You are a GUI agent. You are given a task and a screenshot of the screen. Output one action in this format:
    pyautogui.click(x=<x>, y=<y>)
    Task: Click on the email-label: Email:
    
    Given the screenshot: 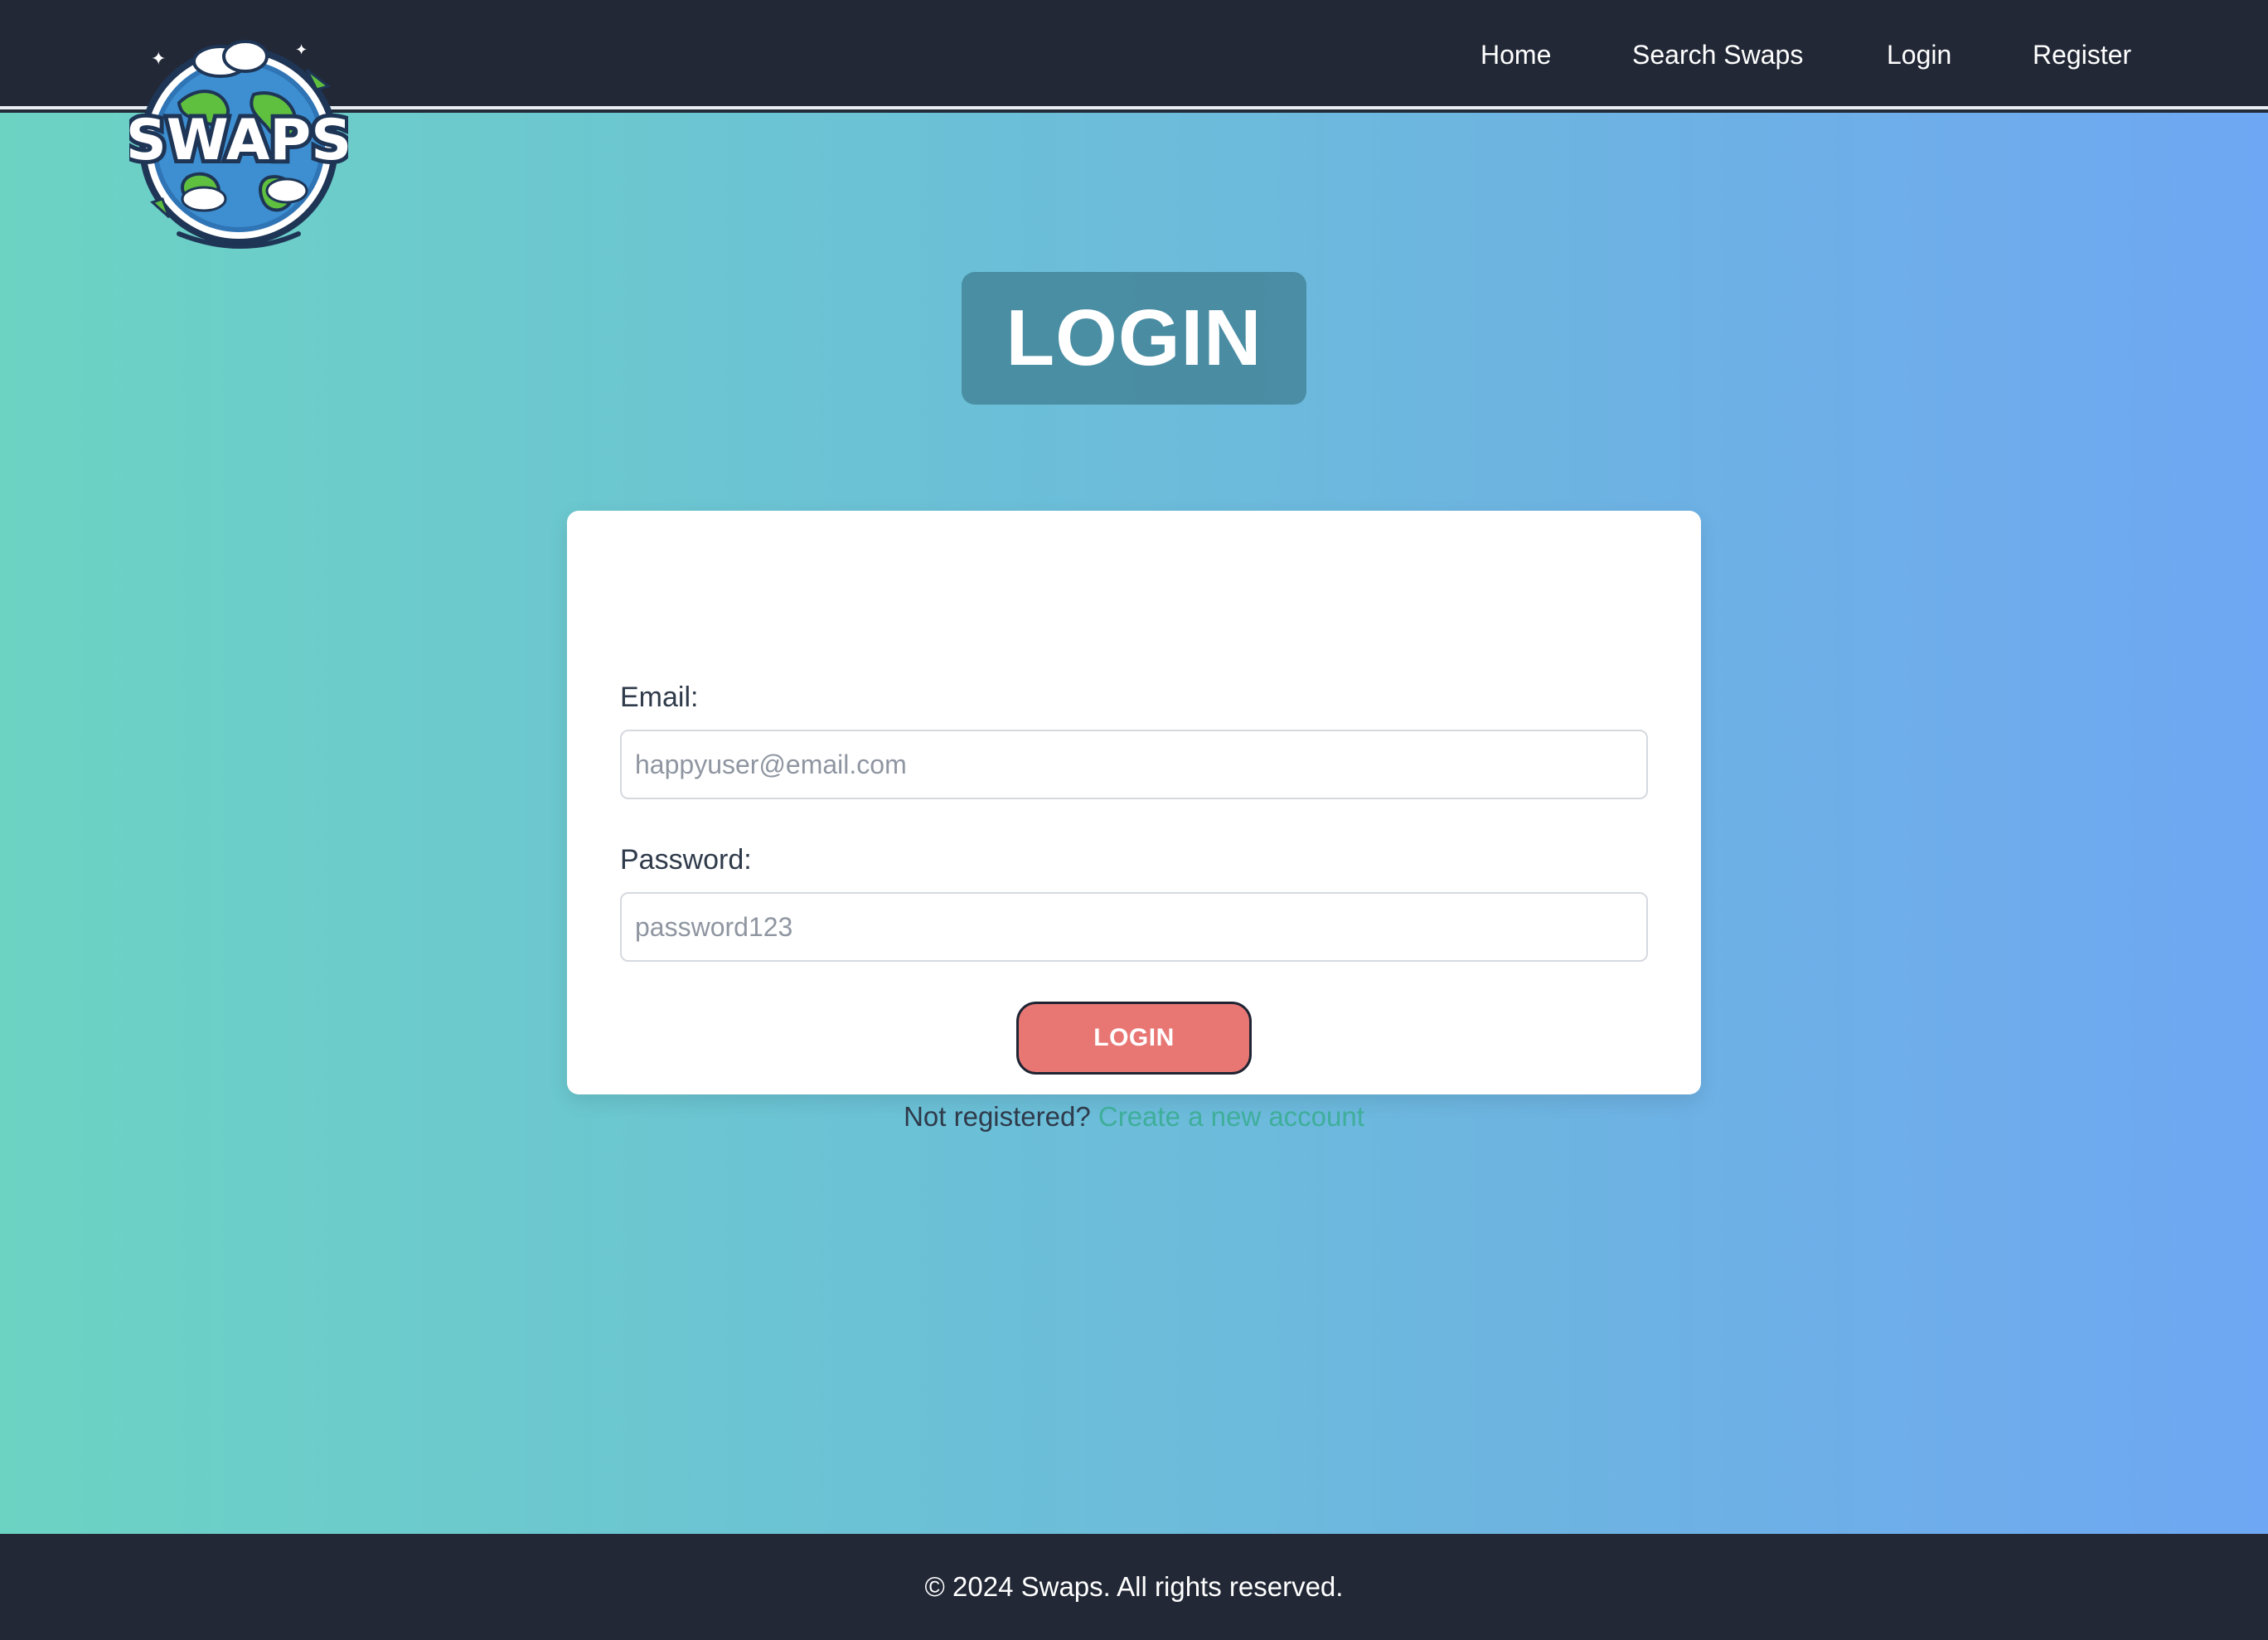 What is the action you would take?
    pyautogui.click(x=659, y=697)
    